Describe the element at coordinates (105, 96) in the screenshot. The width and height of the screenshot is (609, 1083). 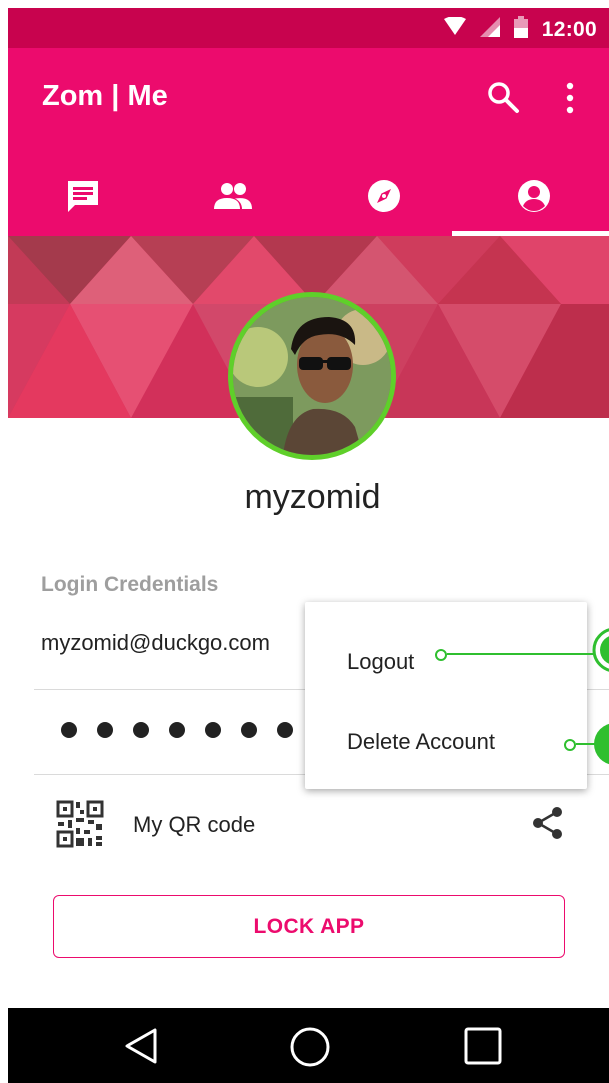
I see `app-title: Zom | Me` at that location.